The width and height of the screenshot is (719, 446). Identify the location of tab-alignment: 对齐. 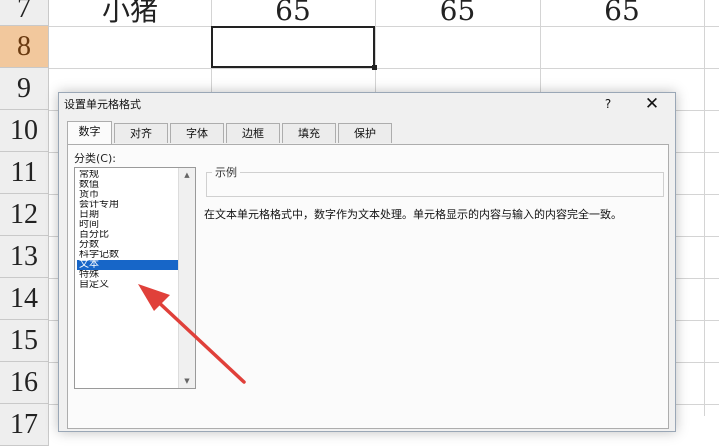
(141, 133).